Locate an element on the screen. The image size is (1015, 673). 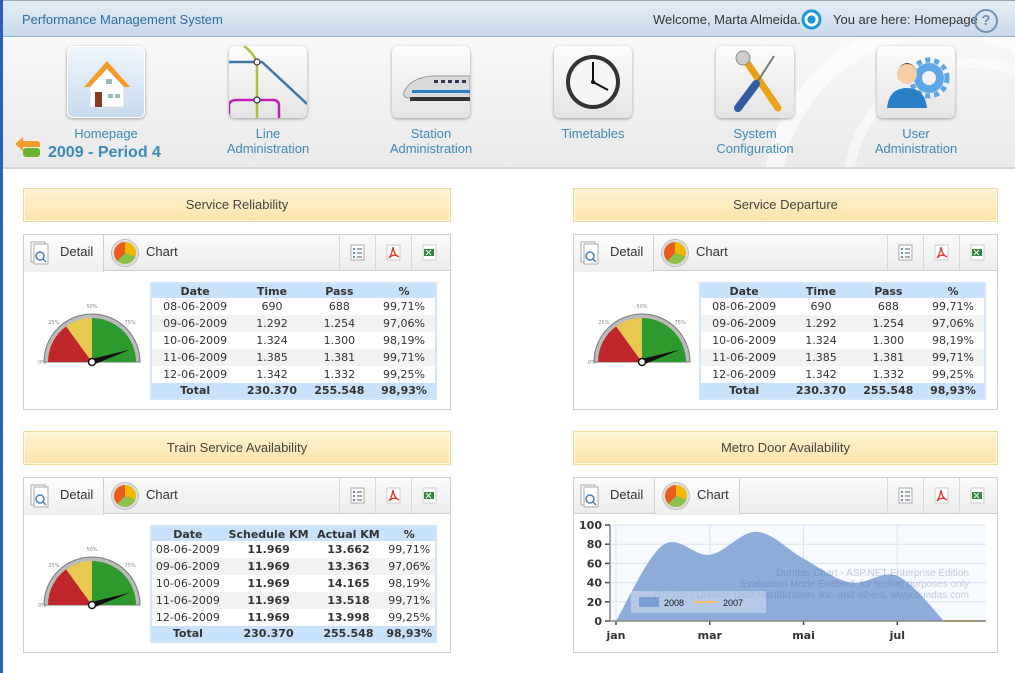
legend-label-2007: 2007 is located at coordinates (733, 603).